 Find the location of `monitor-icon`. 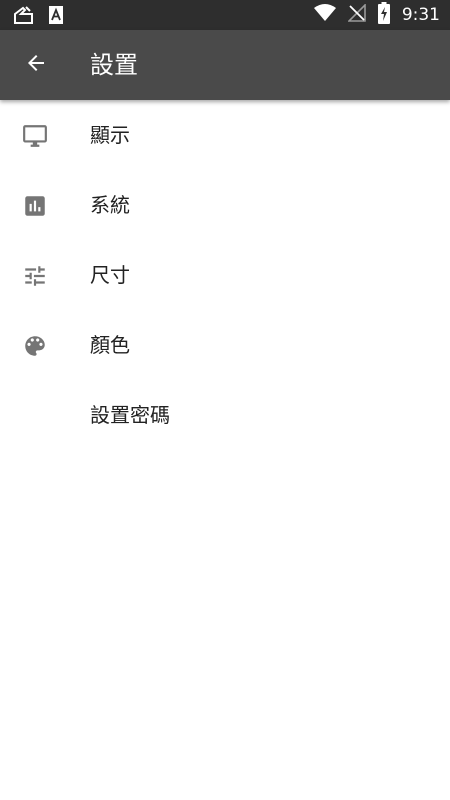

monitor-icon is located at coordinates (35, 136).